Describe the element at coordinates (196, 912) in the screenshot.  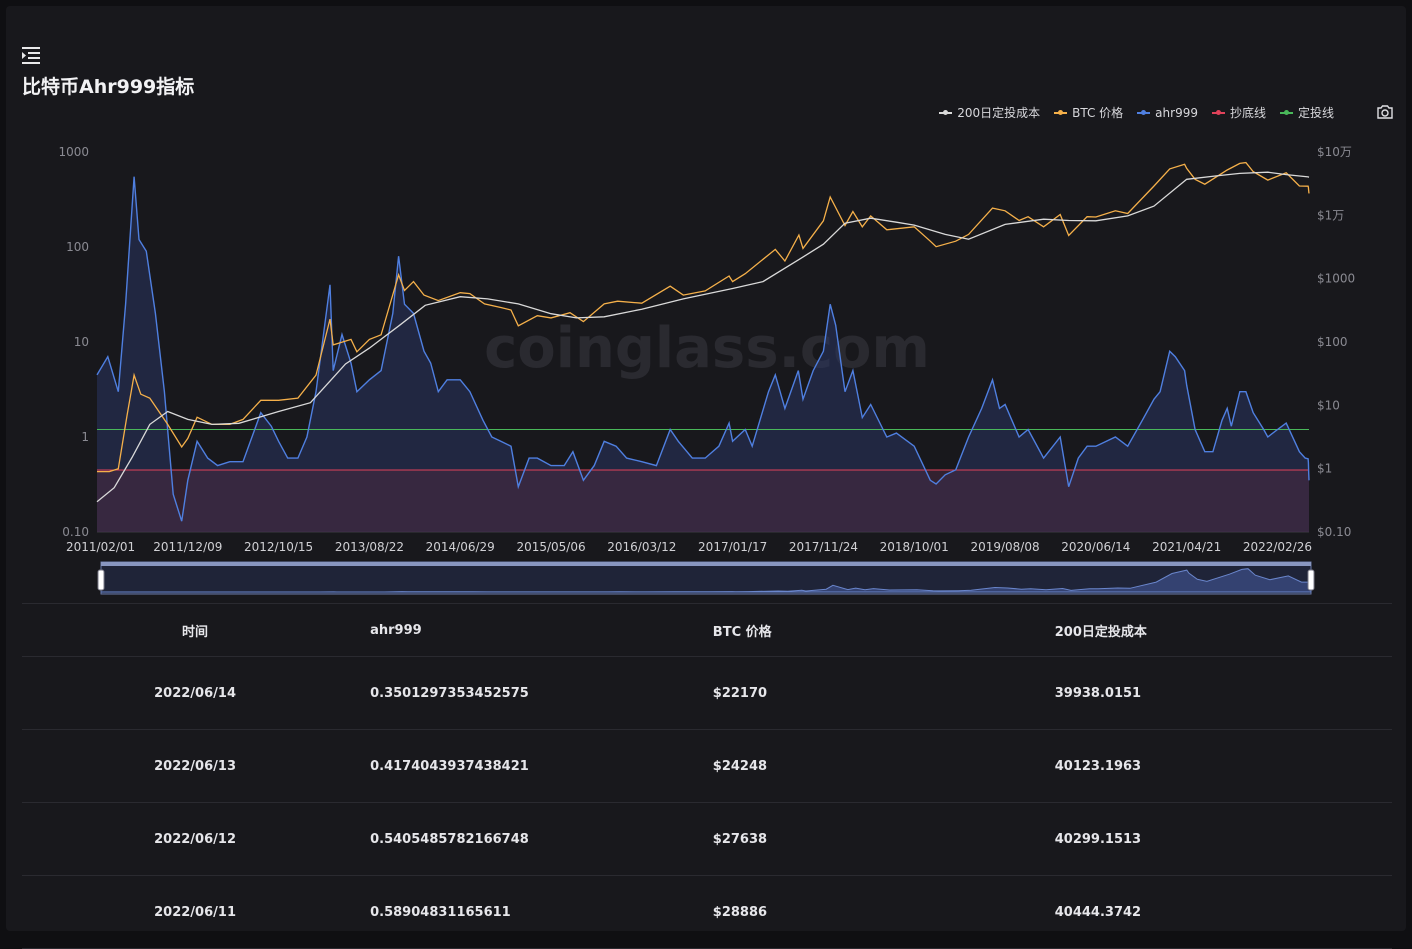
I see `cell-time: 2022/06/11` at that location.